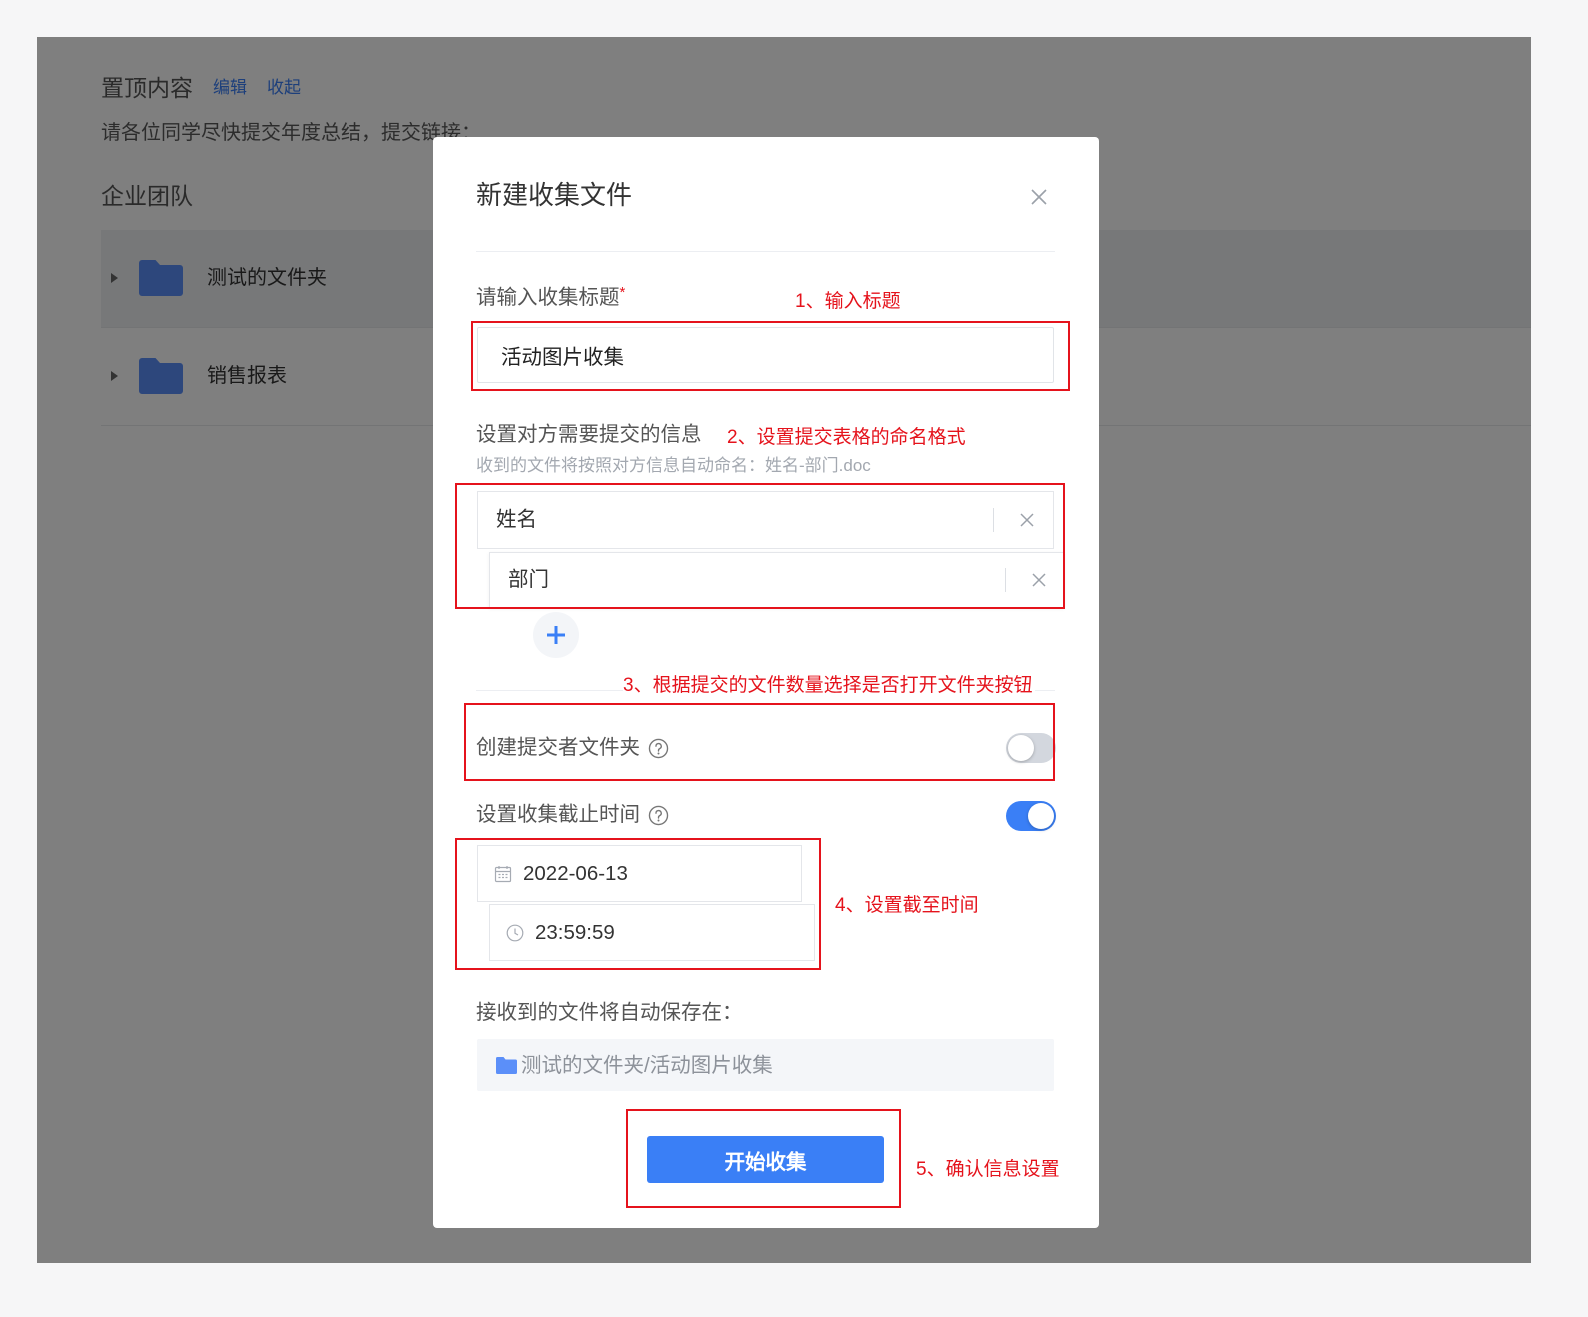 This screenshot has height=1317, width=1588. Describe the element at coordinates (765, 1159) in the screenshot. I see `start-collect-button: 开始收集` at that location.